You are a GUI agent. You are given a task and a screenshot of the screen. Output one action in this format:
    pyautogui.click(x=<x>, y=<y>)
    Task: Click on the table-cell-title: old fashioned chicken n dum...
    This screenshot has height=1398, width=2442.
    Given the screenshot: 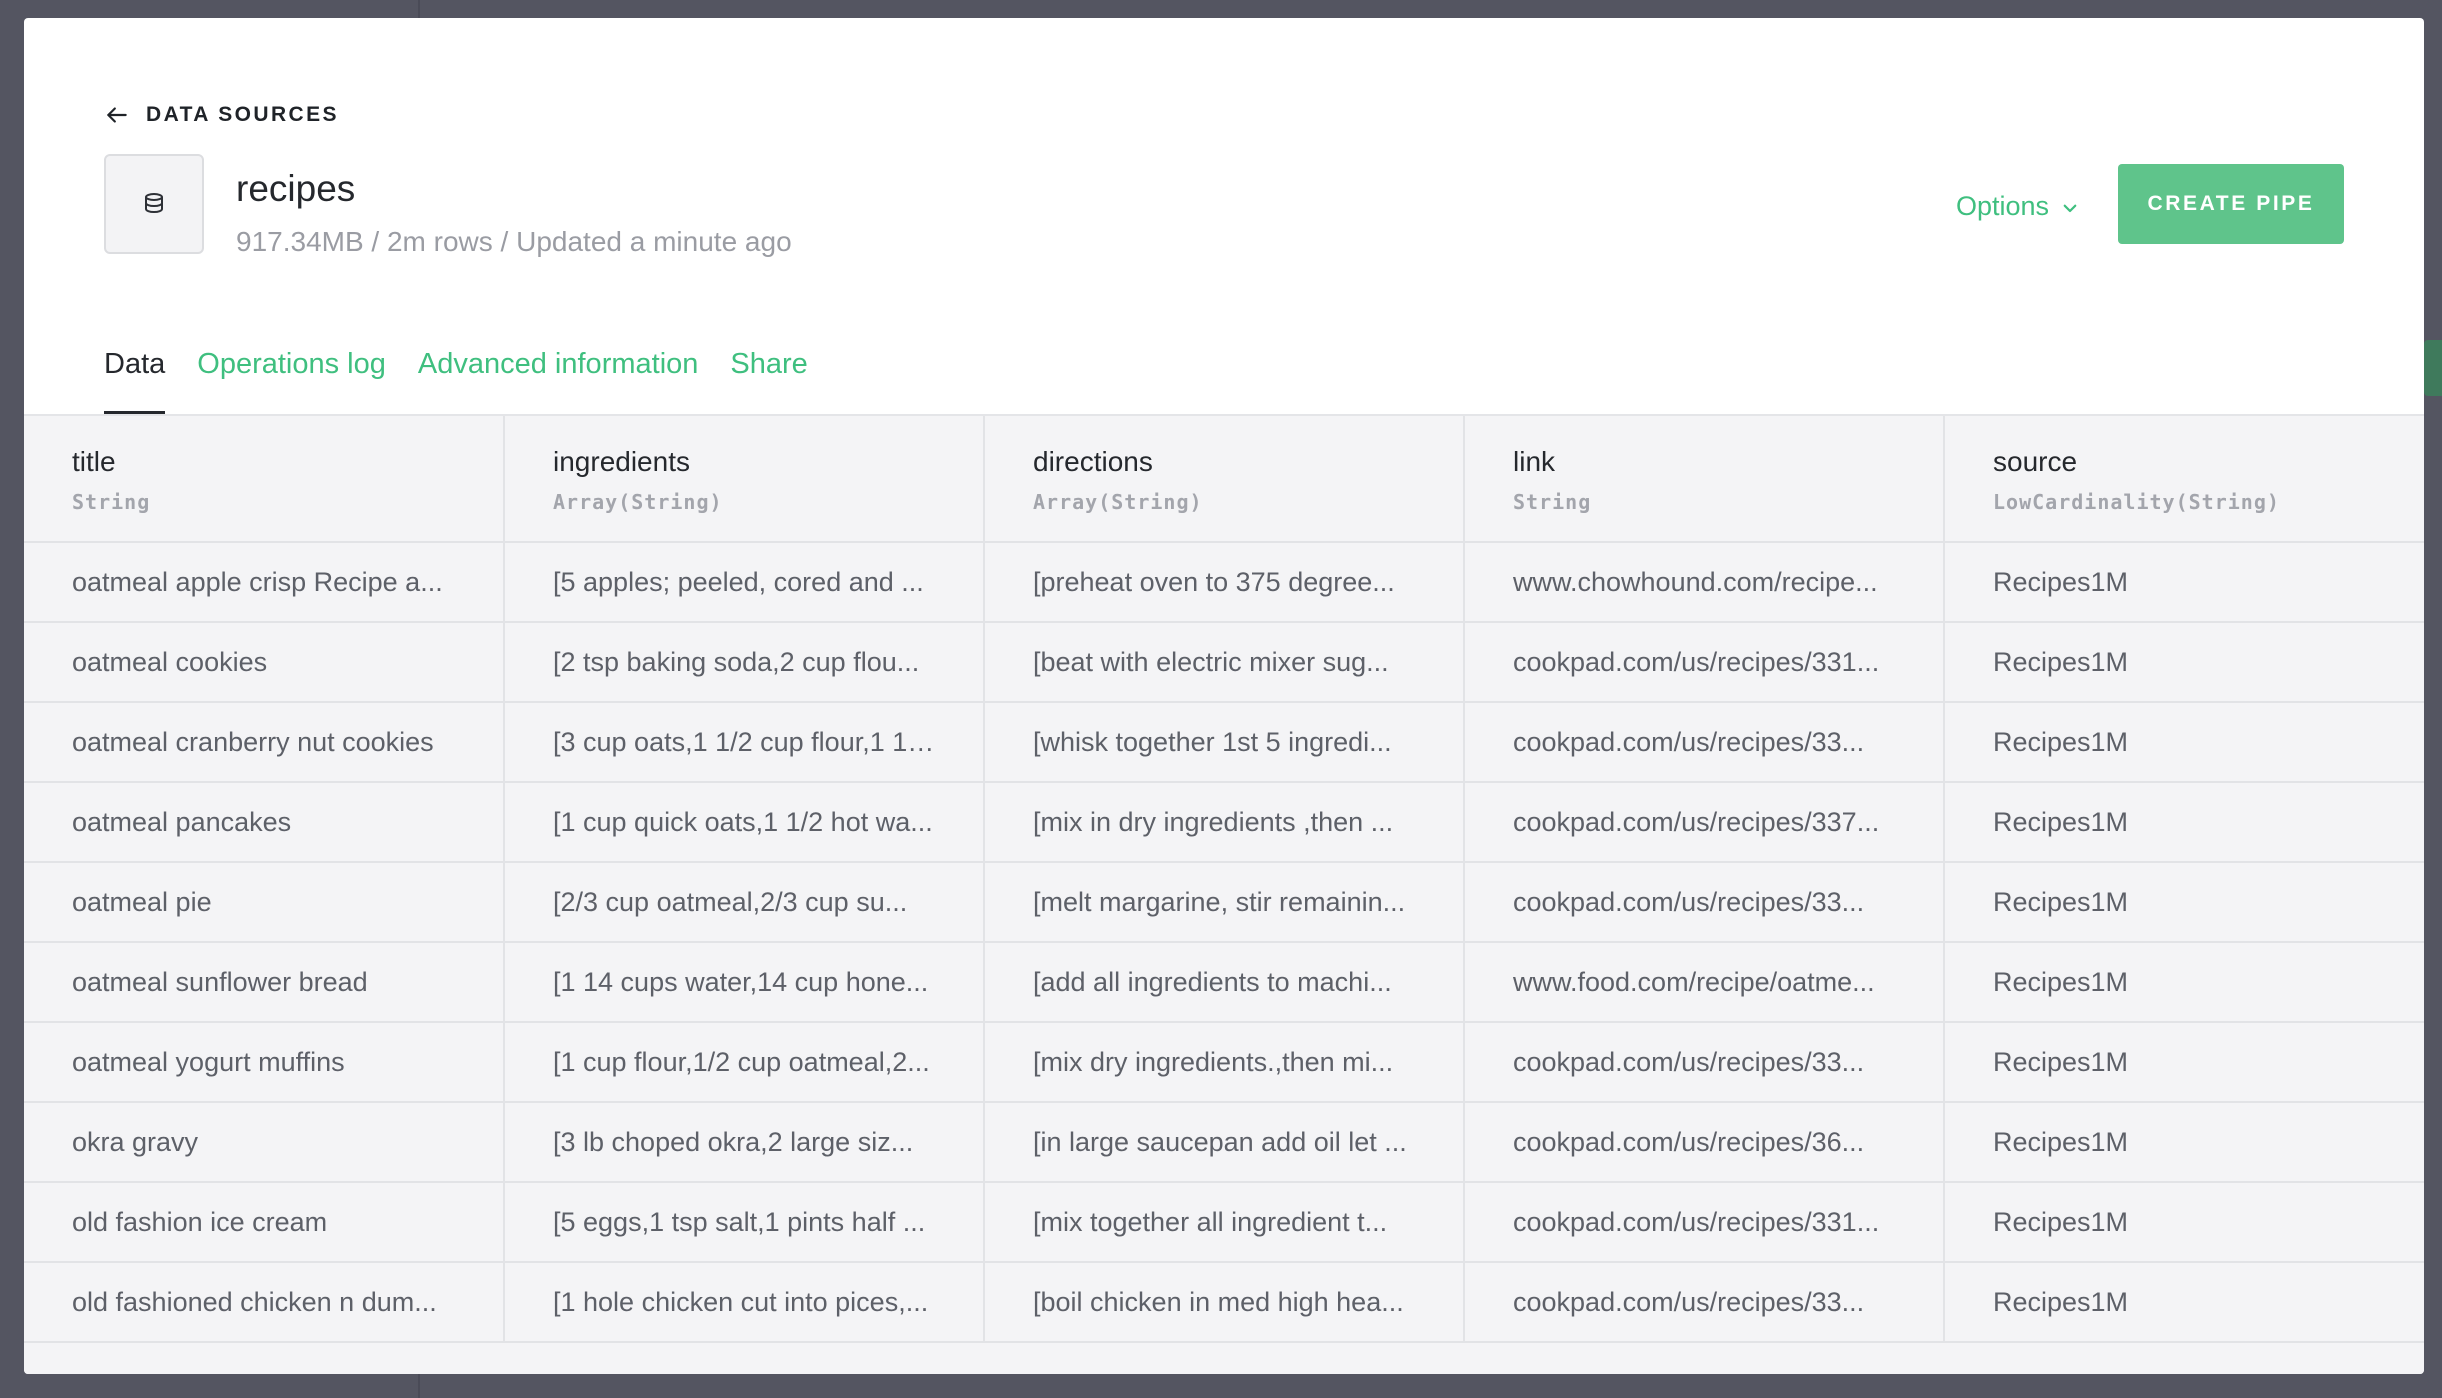 What is the action you would take?
    pyautogui.click(x=264, y=1302)
    